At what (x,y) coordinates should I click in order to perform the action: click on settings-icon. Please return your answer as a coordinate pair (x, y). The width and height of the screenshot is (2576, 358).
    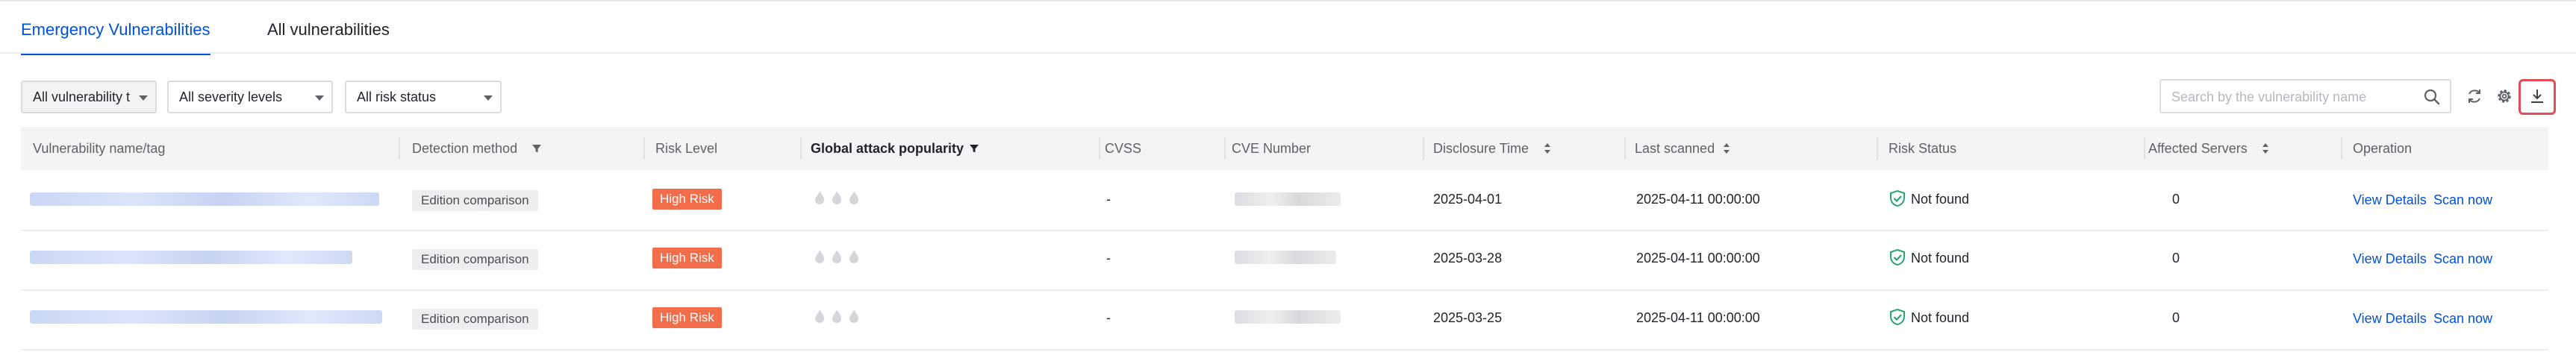
    Looking at the image, I should click on (2504, 96).